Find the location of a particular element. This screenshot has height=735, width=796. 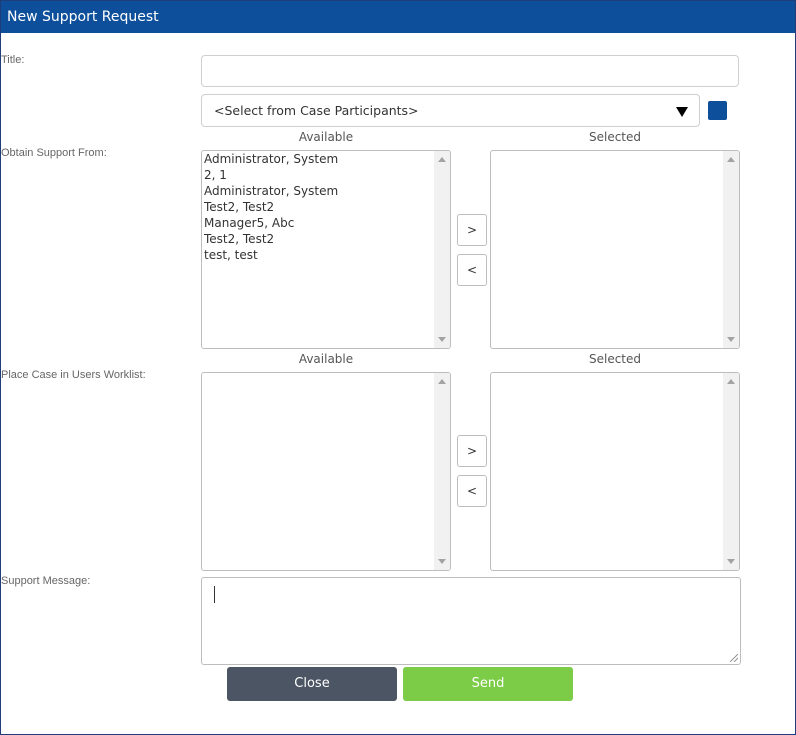

obtain-move-right-button: > is located at coordinates (472, 230).